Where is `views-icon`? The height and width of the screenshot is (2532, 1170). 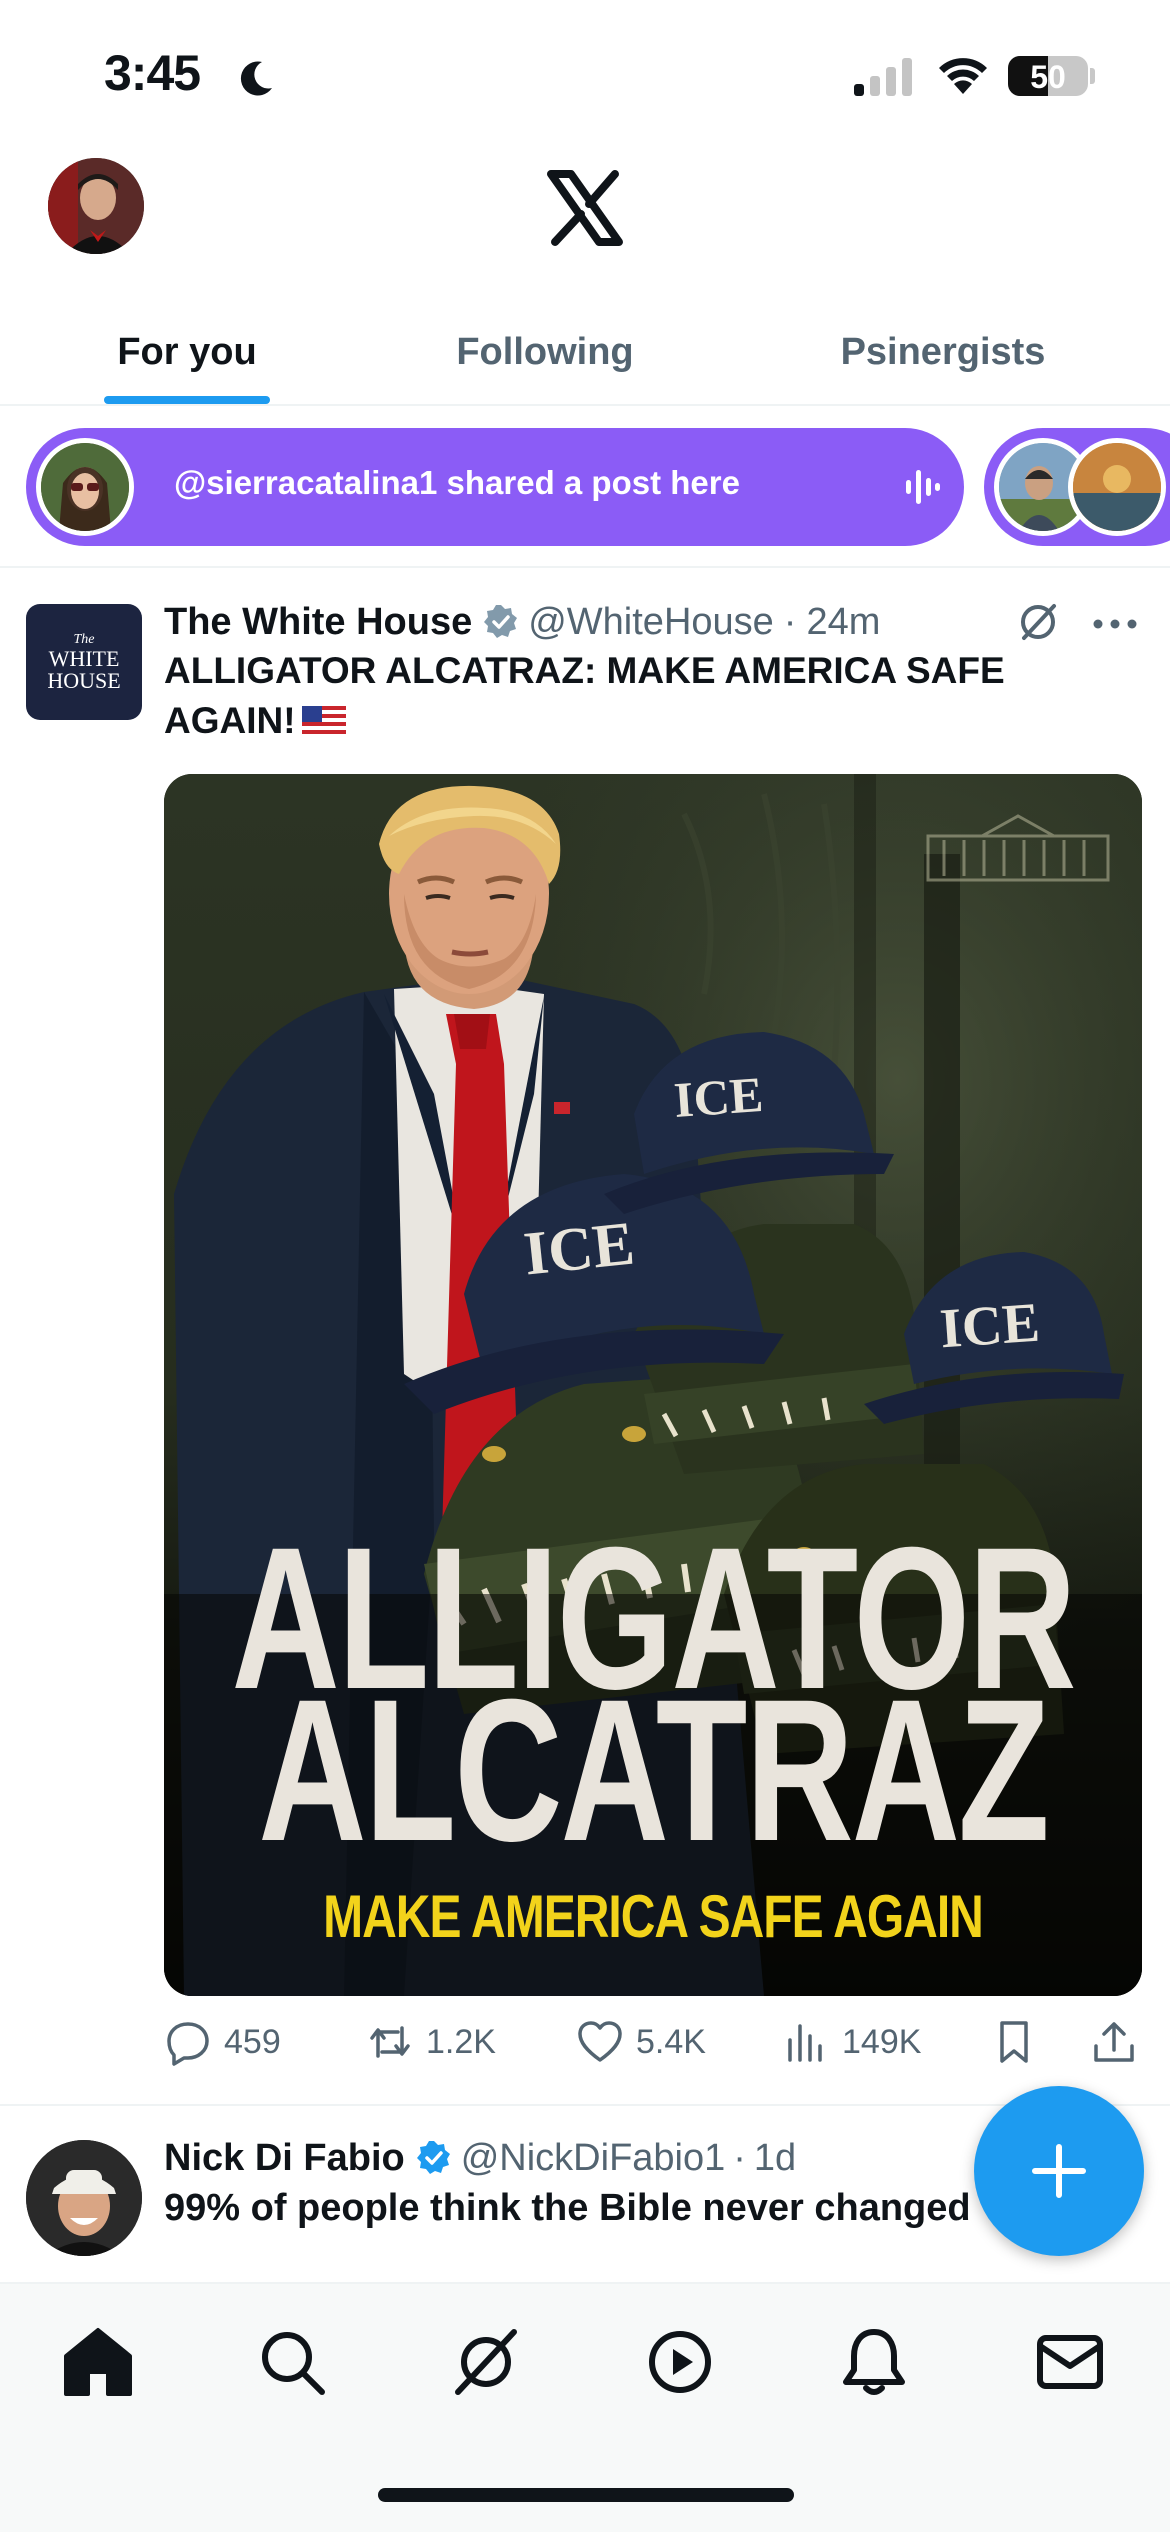 views-icon is located at coordinates (805, 2043).